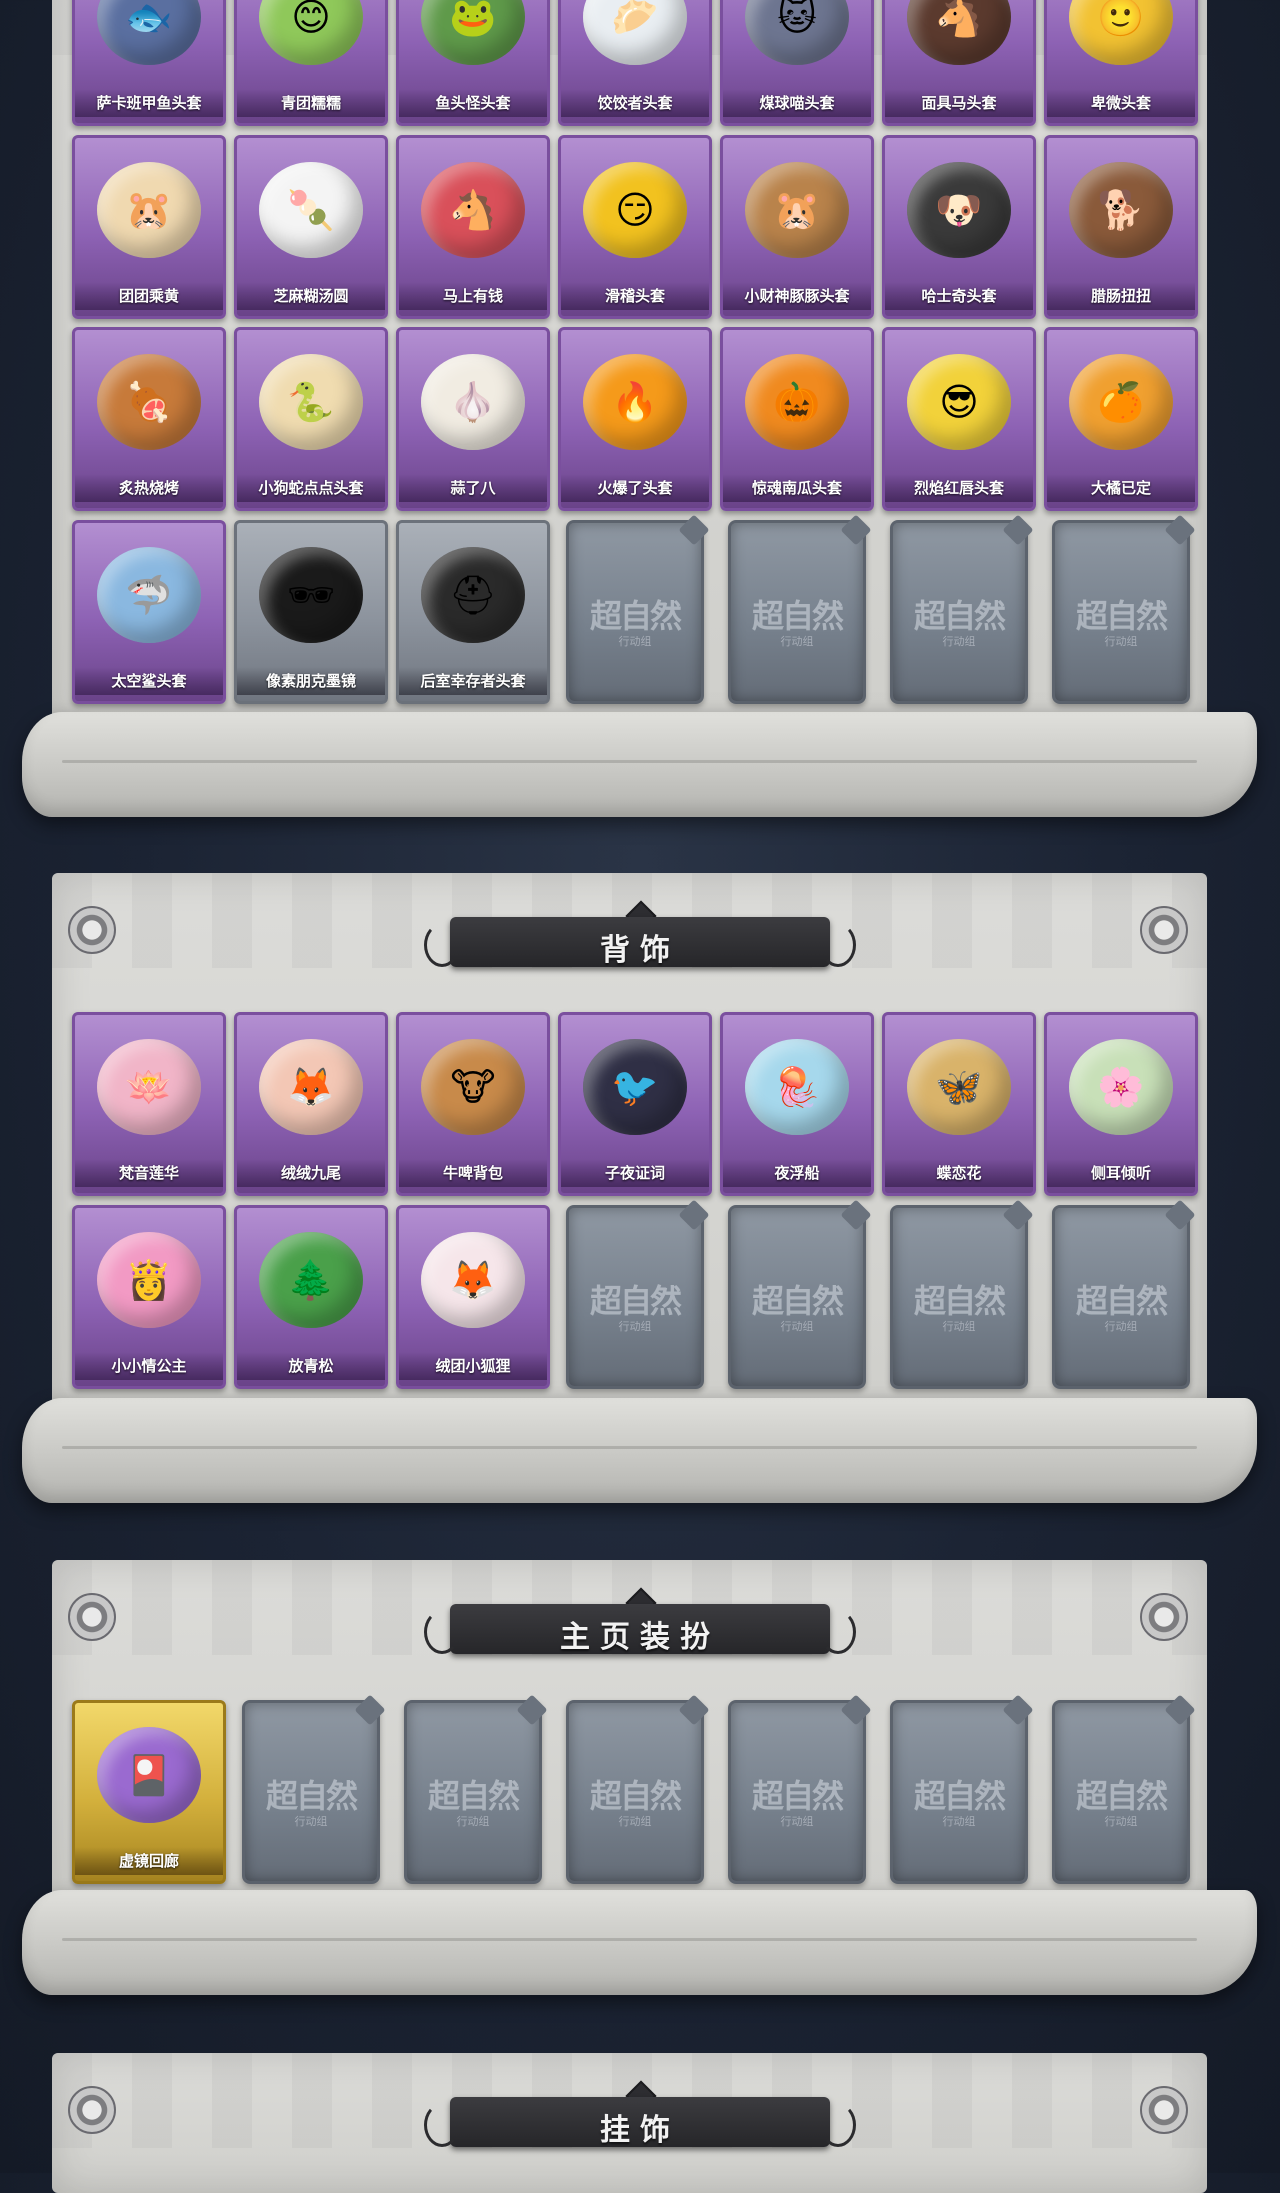 The image size is (1280, 2193). What do you see at coordinates (311, 1173) in the screenshot?
I see `item-label: 绒绒九尾` at bounding box center [311, 1173].